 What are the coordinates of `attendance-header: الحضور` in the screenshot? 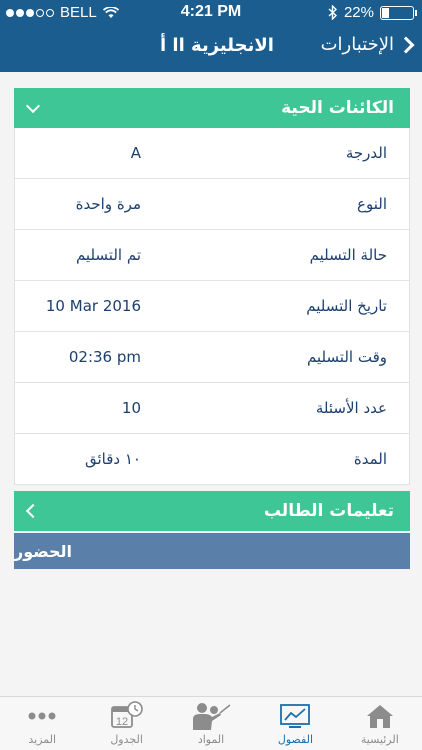 It's located at (212, 551).